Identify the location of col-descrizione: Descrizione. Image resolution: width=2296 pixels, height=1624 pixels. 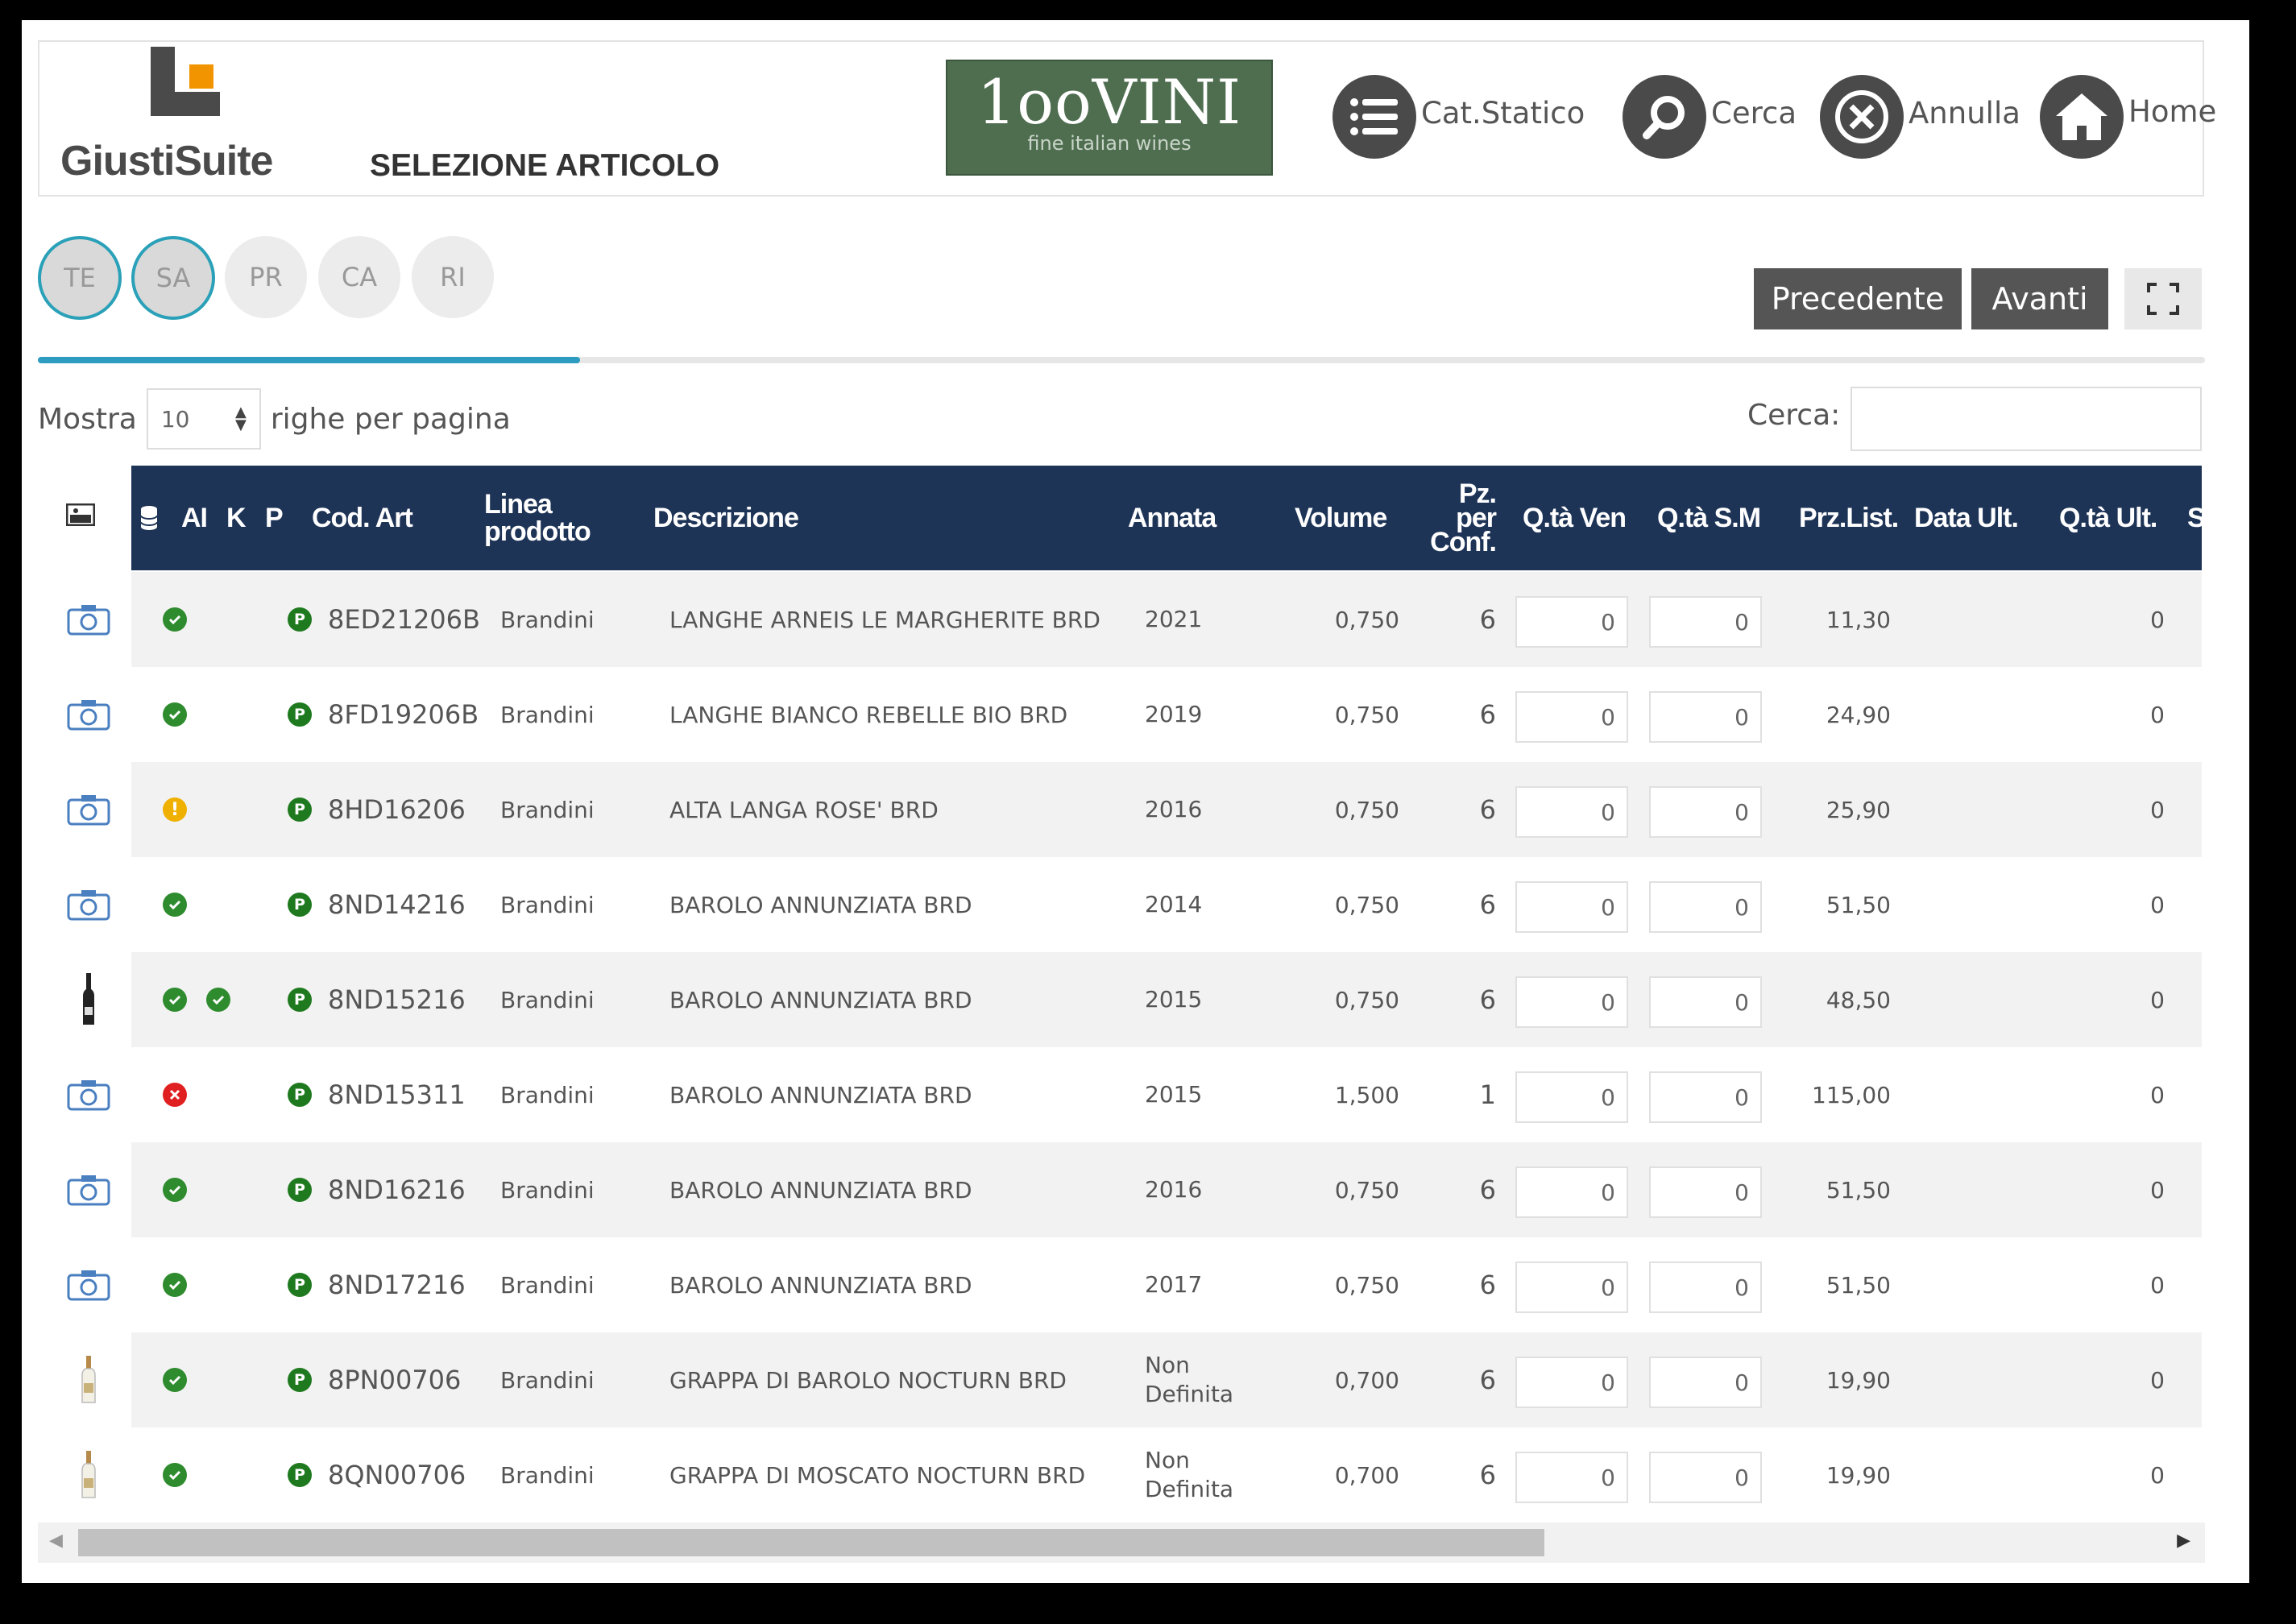
(726, 518).